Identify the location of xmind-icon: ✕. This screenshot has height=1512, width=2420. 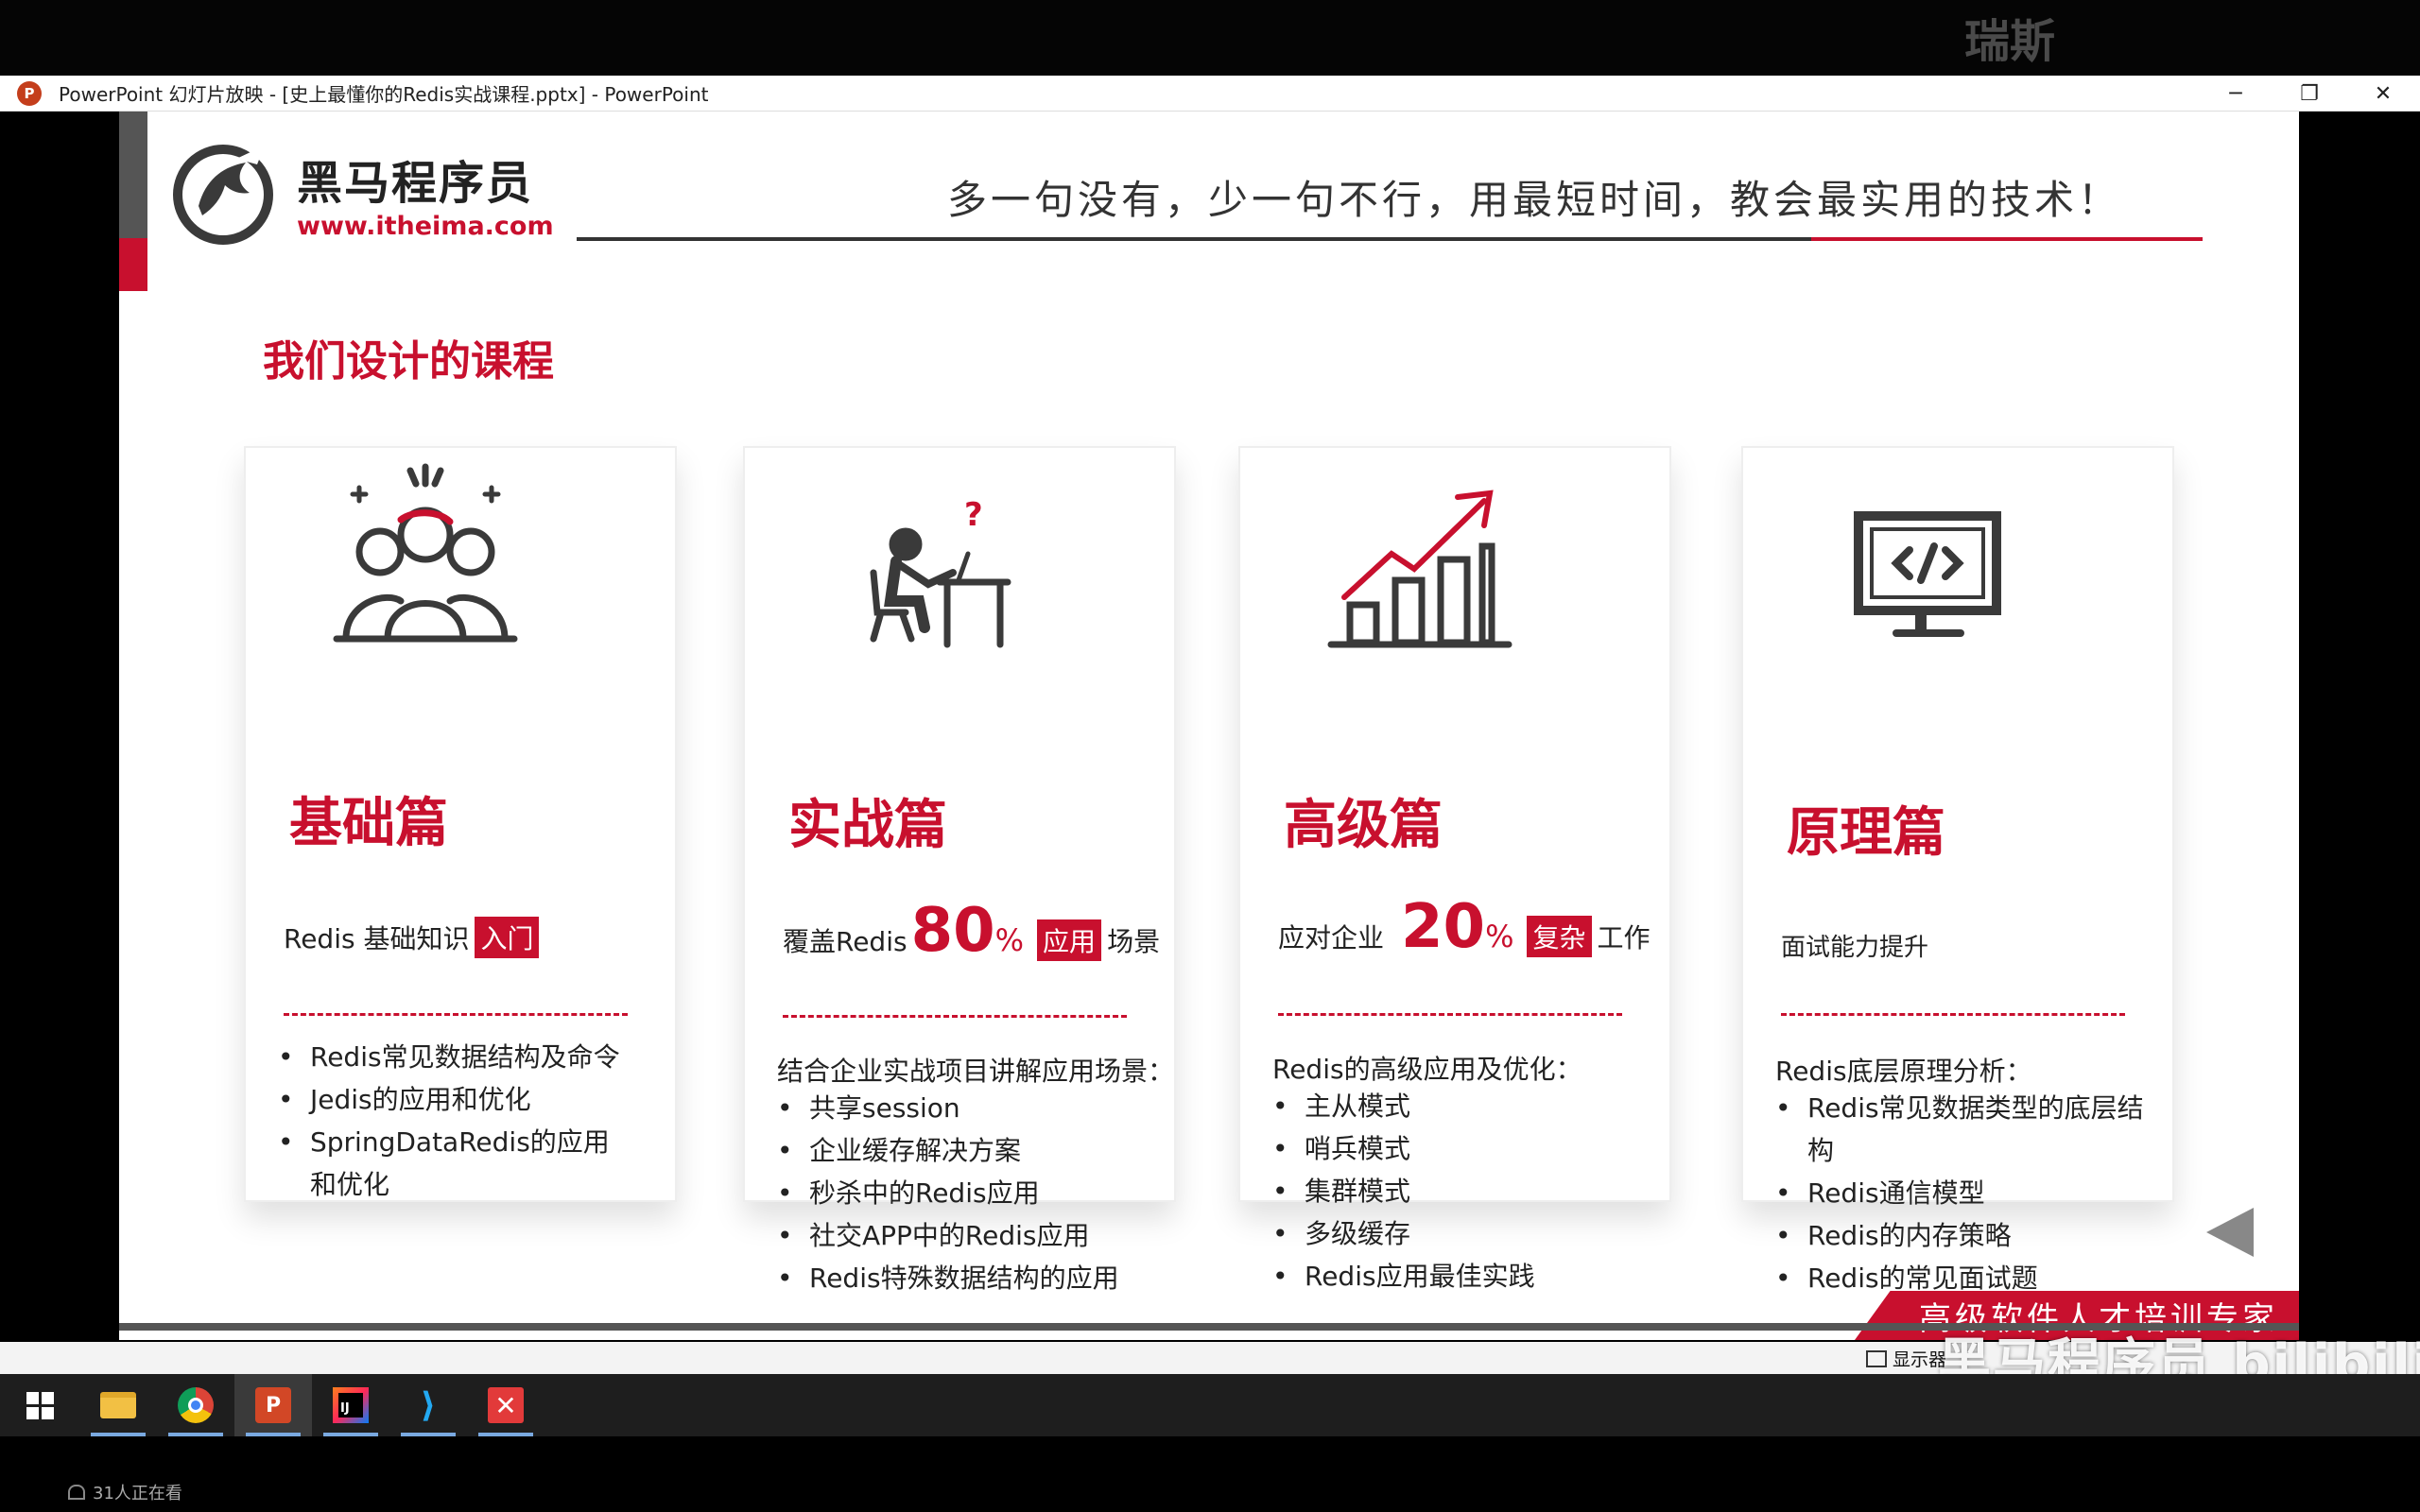
(506, 1405).